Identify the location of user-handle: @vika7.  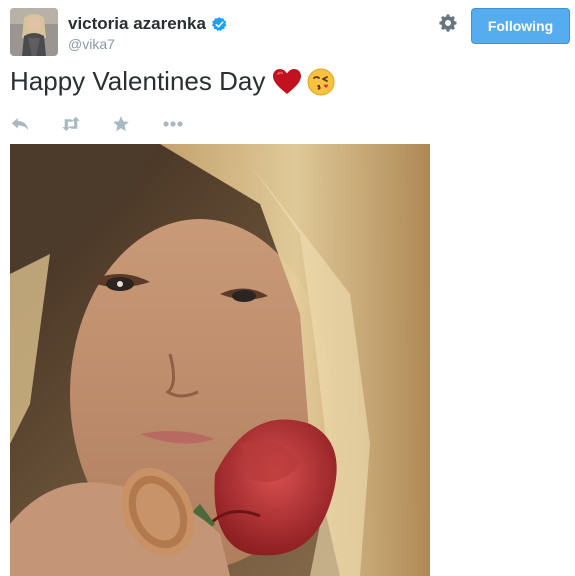
(91, 44).